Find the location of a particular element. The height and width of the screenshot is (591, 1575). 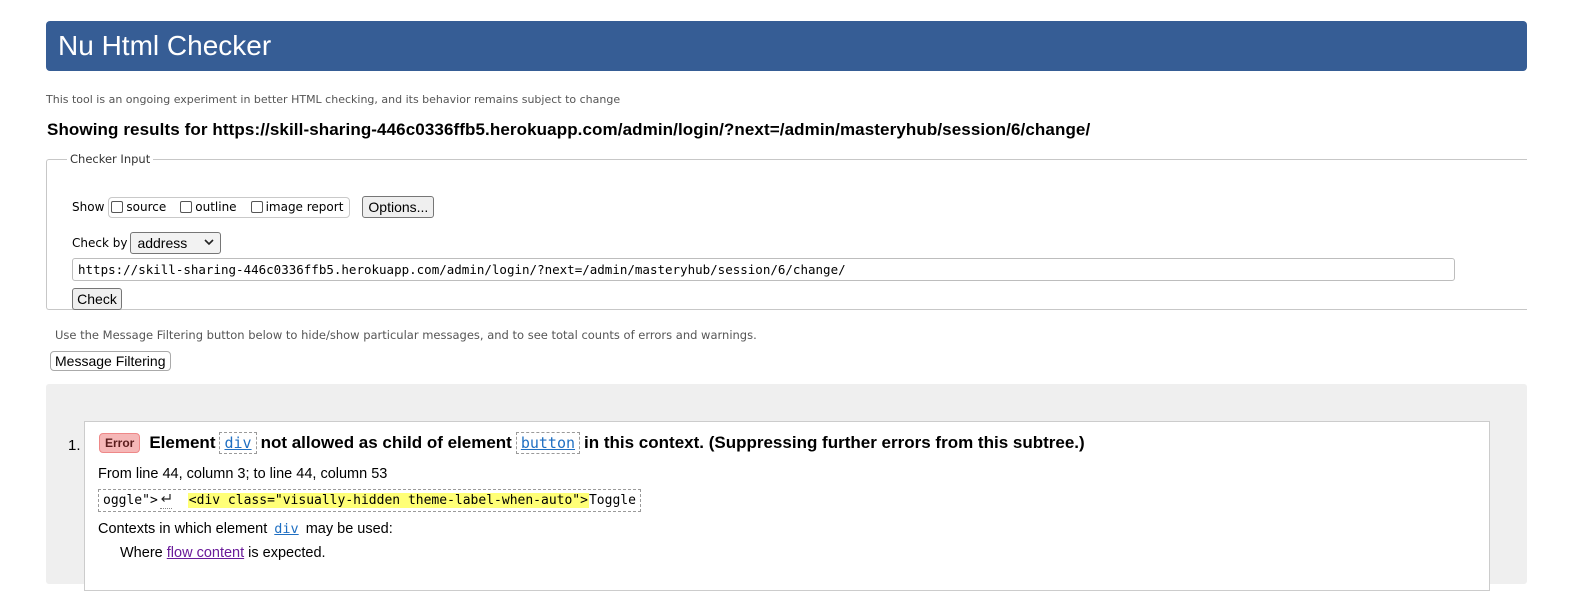

where-line: Where flow content is expected. is located at coordinates (223, 553).